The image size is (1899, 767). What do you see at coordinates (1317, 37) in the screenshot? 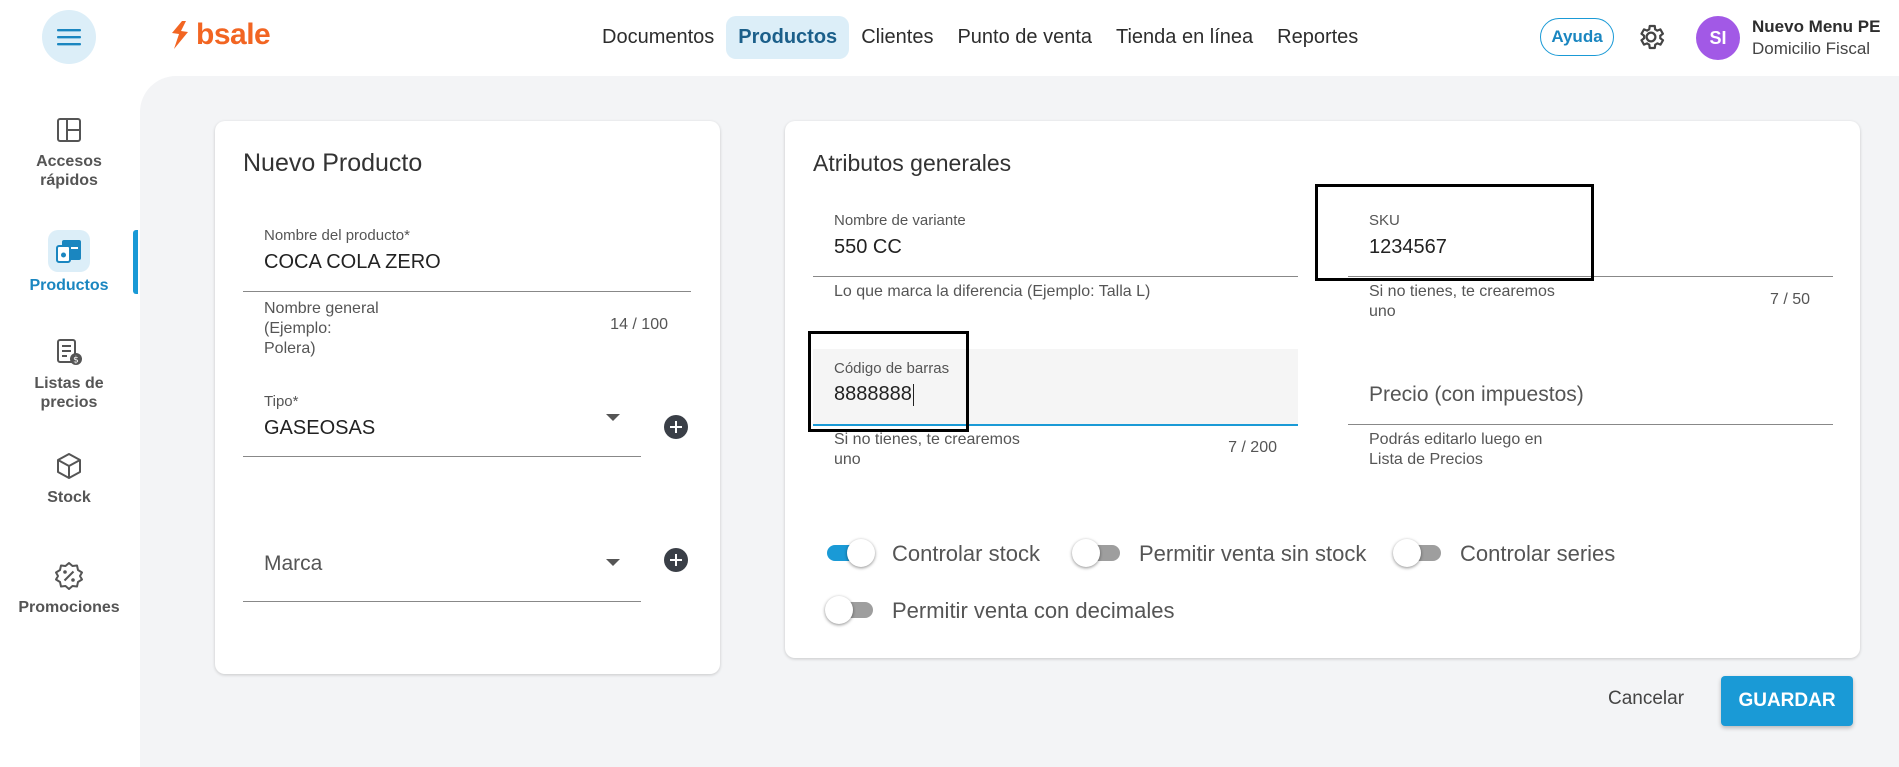
I see `nav-reportes: Reportes` at bounding box center [1317, 37].